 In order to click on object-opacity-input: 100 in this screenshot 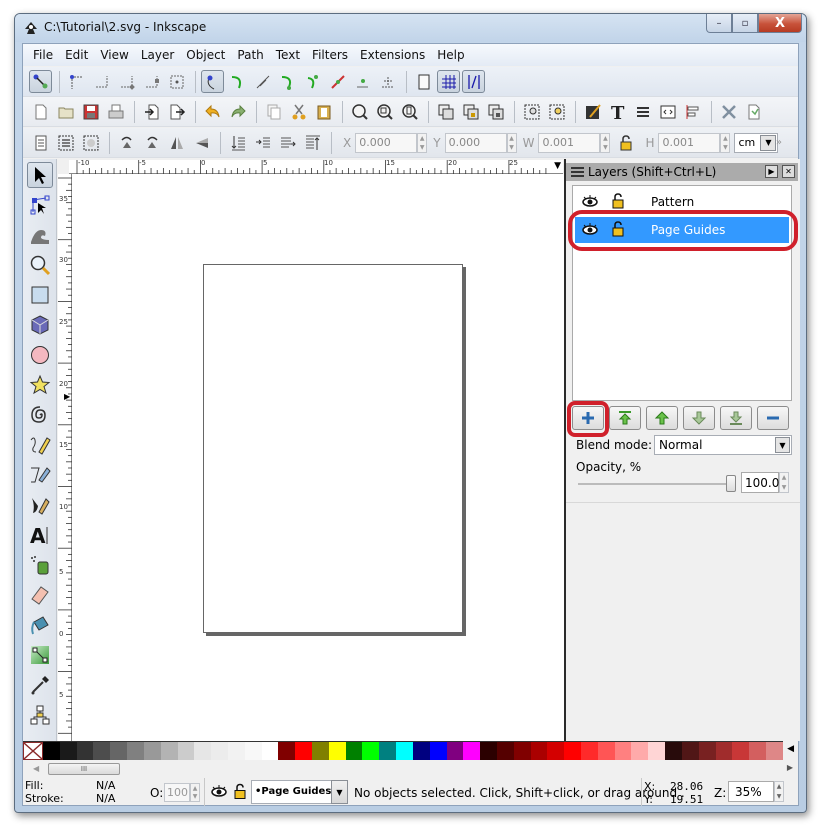, I will do `click(177, 792)`.